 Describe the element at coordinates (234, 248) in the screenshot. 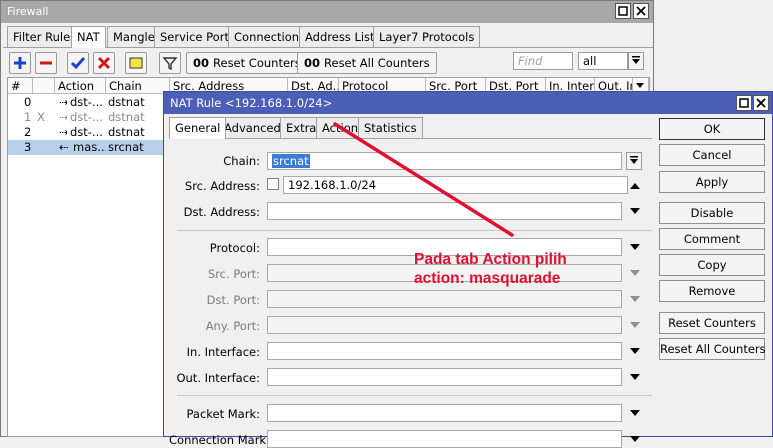

I see `protocol-label: Protocol:` at that location.